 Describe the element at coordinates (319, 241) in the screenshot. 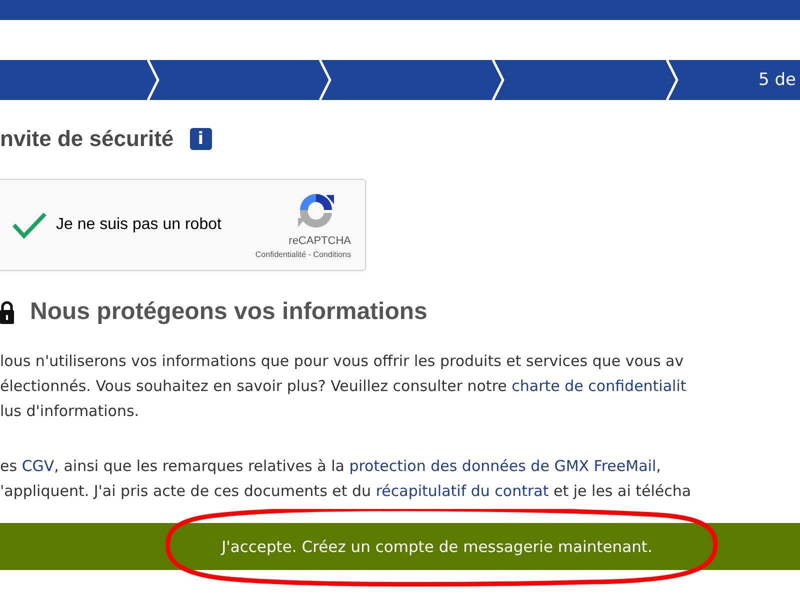

I see `recaptcha-brand: reCAPTCHA` at that location.